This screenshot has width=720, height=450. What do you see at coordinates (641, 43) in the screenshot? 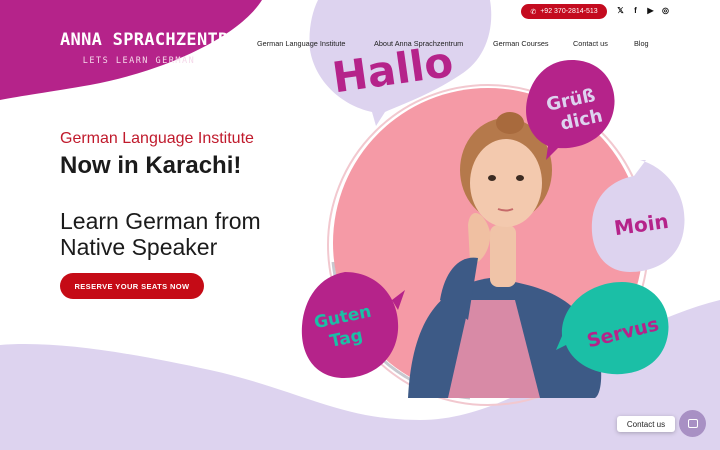
I see `nav-blog: Blog` at bounding box center [641, 43].